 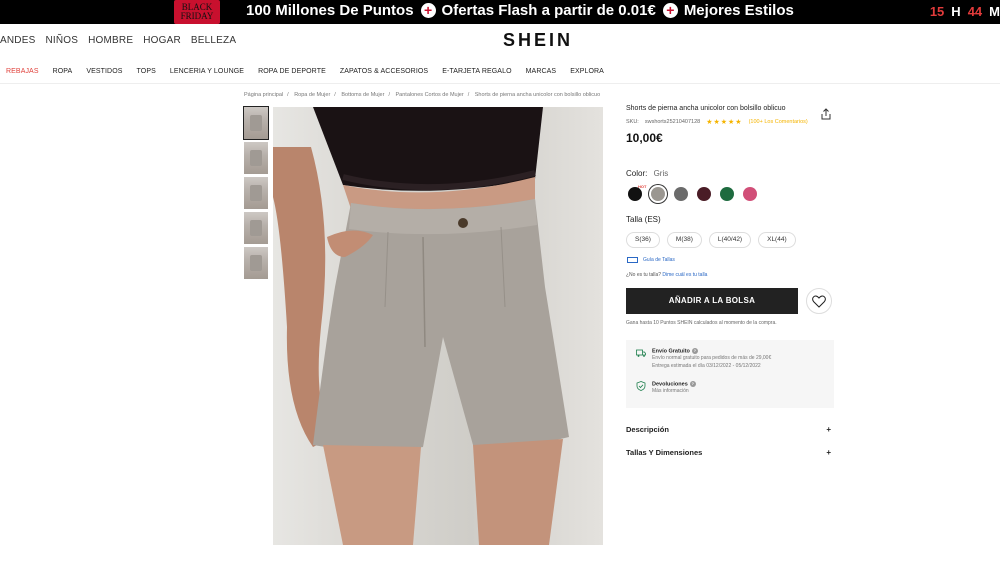 I want to click on subnav-item: ZAPATOS & ACCESORIOS, so click(x=384, y=71).